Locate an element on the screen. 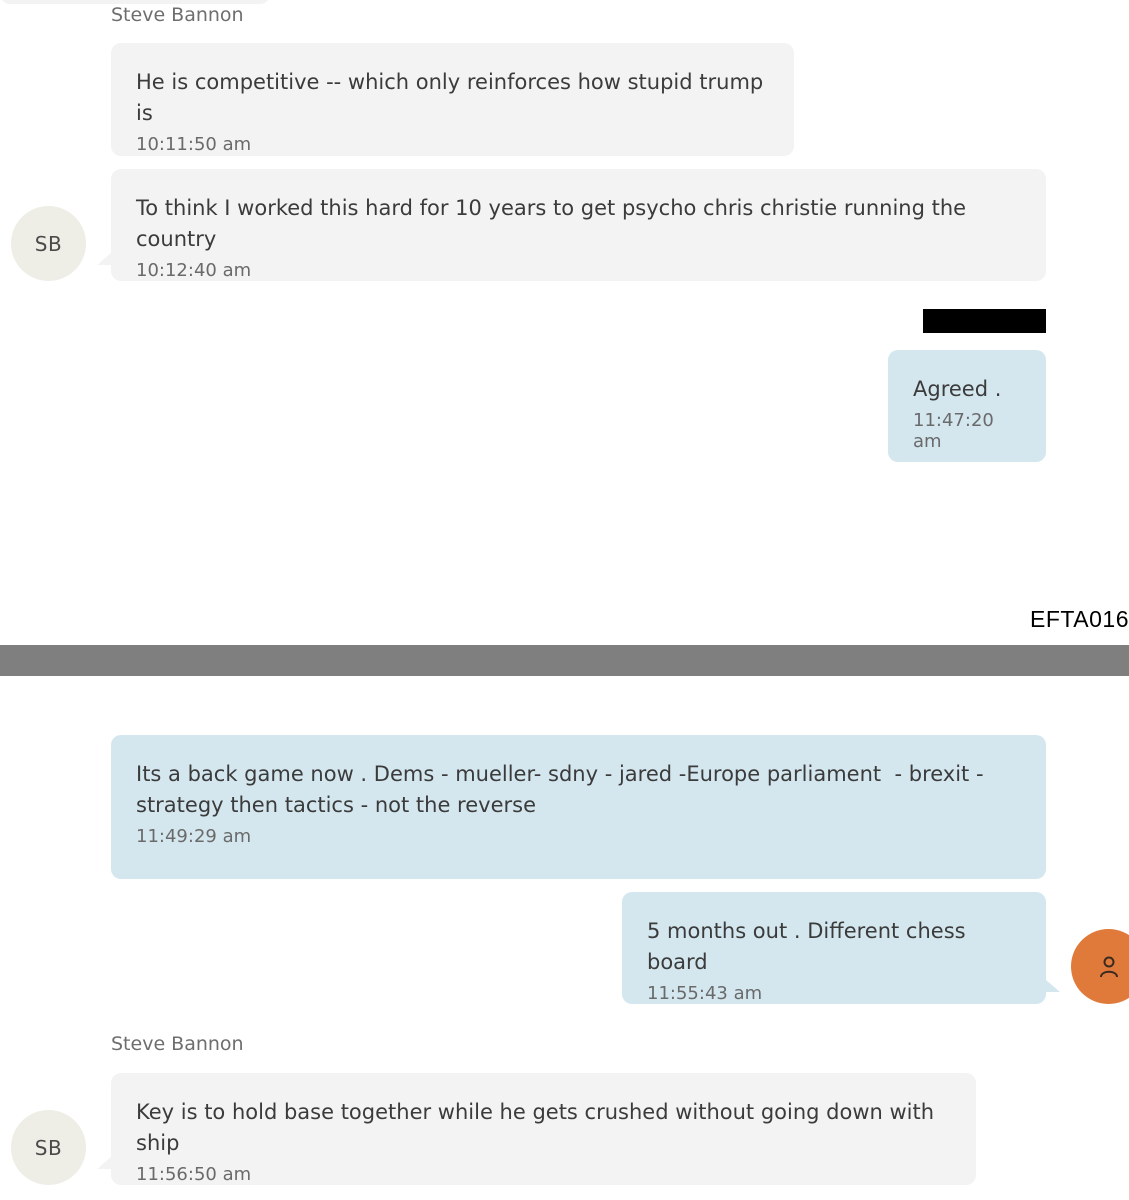 The width and height of the screenshot is (1129, 1200). message-timestamp: 11:49:29 am is located at coordinates (194, 836).